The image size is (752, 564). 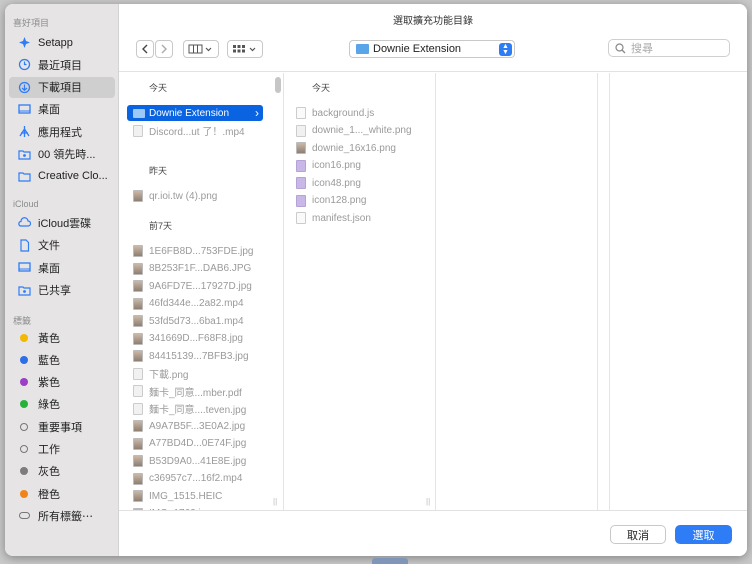 I want to click on file-row: Downie Extension ›, so click(x=195, y=113).